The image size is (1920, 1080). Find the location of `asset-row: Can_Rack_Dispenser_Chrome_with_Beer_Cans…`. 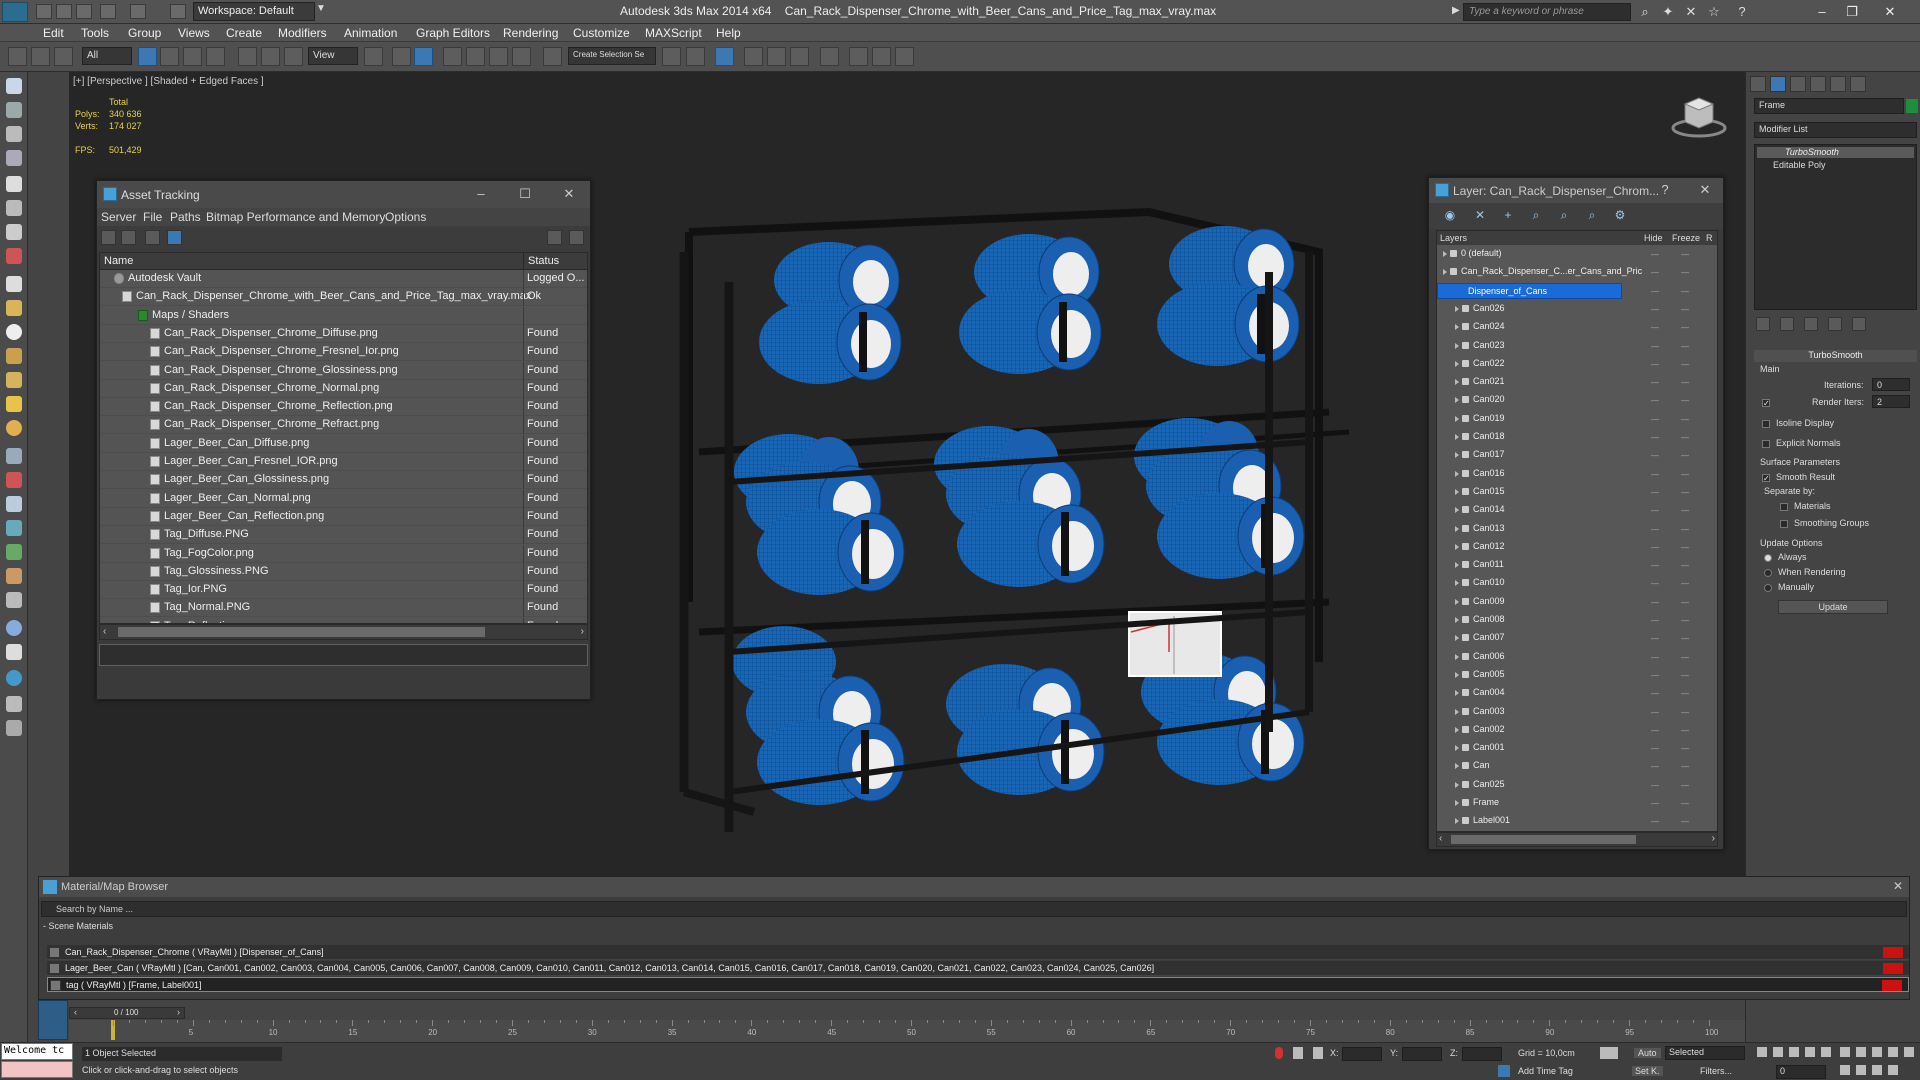

asset-row: Can_Rack_Dispenser_Chrome_with_Beer_Cans… is located at coordinates (343, 297).